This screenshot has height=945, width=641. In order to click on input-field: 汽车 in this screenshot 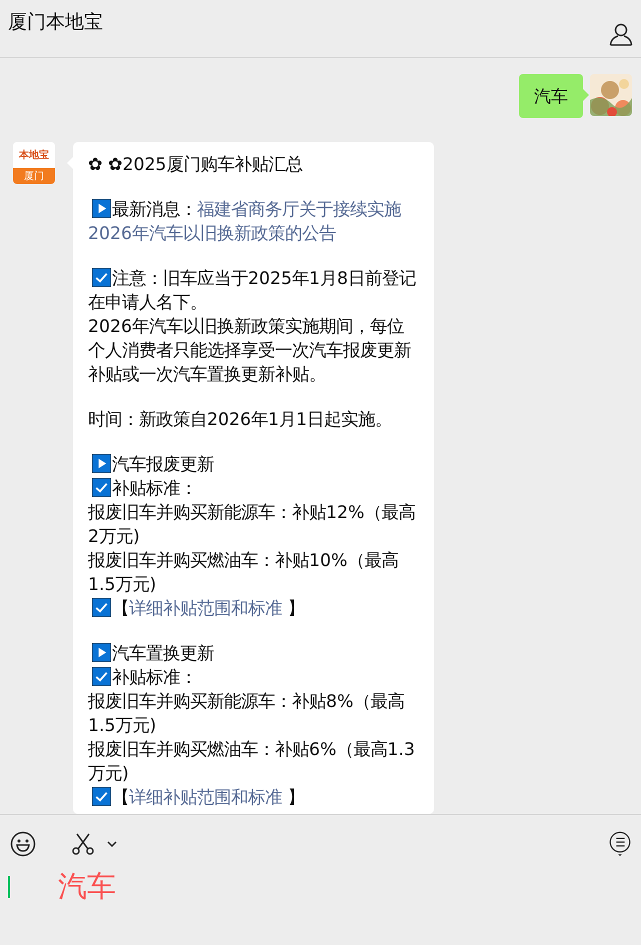, I will do `click(324, 887)`.